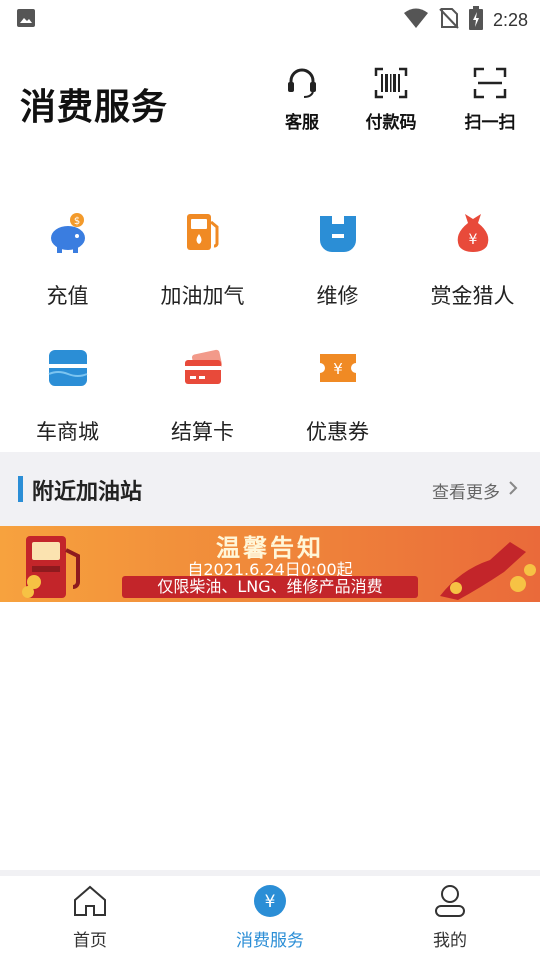 The width and height of the screenshot is (540, 966). What do you see at coordinates (337, 296) in the screenshot?
I see `service-label: 维修` at bounding box center [337, 296].